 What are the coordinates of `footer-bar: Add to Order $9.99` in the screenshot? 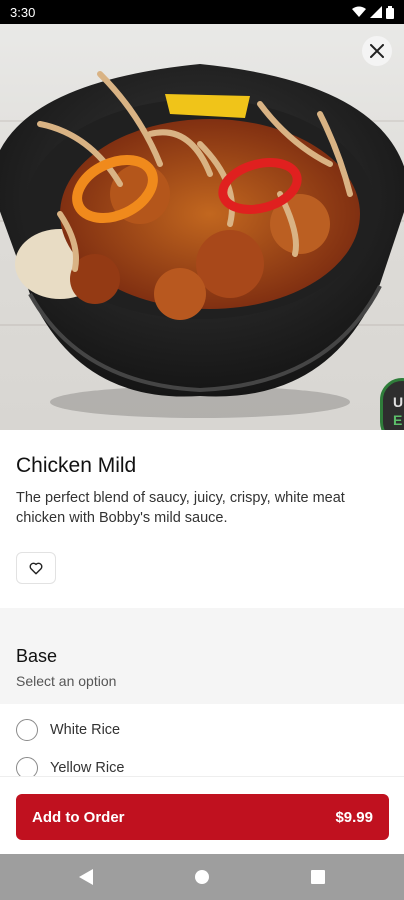 It's located at (202, 815).